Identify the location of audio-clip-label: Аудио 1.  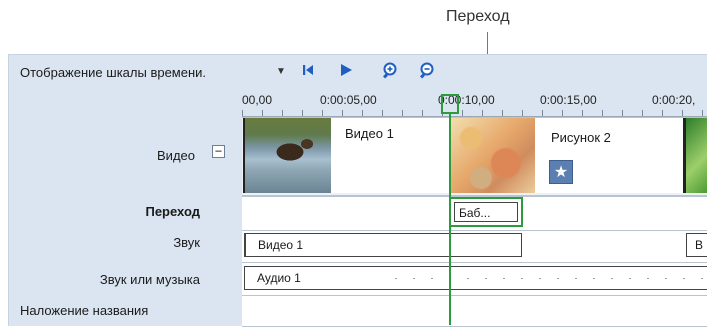
(279, 278).